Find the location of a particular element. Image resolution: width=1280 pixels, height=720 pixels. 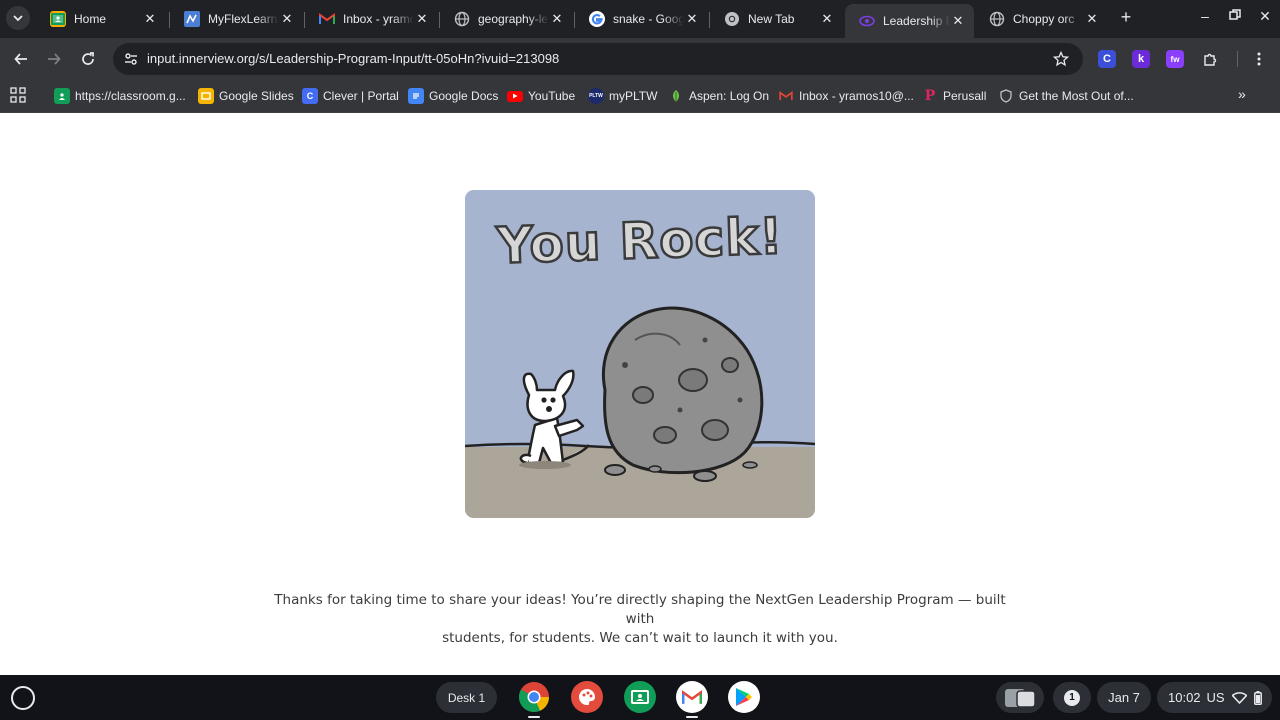

chevron-down-icon is located at coordinates (18, 18).